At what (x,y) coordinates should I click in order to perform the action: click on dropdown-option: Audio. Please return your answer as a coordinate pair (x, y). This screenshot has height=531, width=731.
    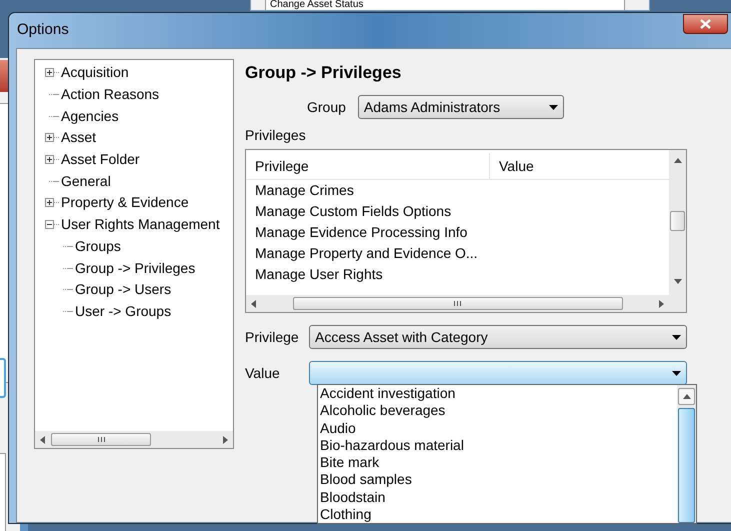
    Looking at the image, I should click on (497, 428).